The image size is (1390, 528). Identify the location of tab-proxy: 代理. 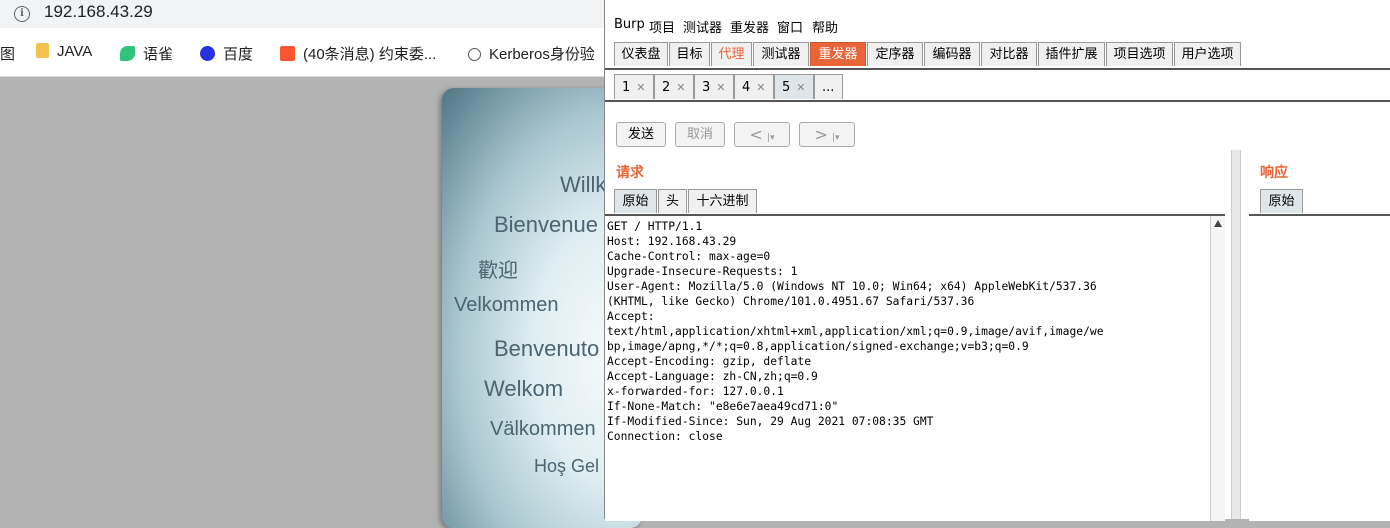
(731, 54).